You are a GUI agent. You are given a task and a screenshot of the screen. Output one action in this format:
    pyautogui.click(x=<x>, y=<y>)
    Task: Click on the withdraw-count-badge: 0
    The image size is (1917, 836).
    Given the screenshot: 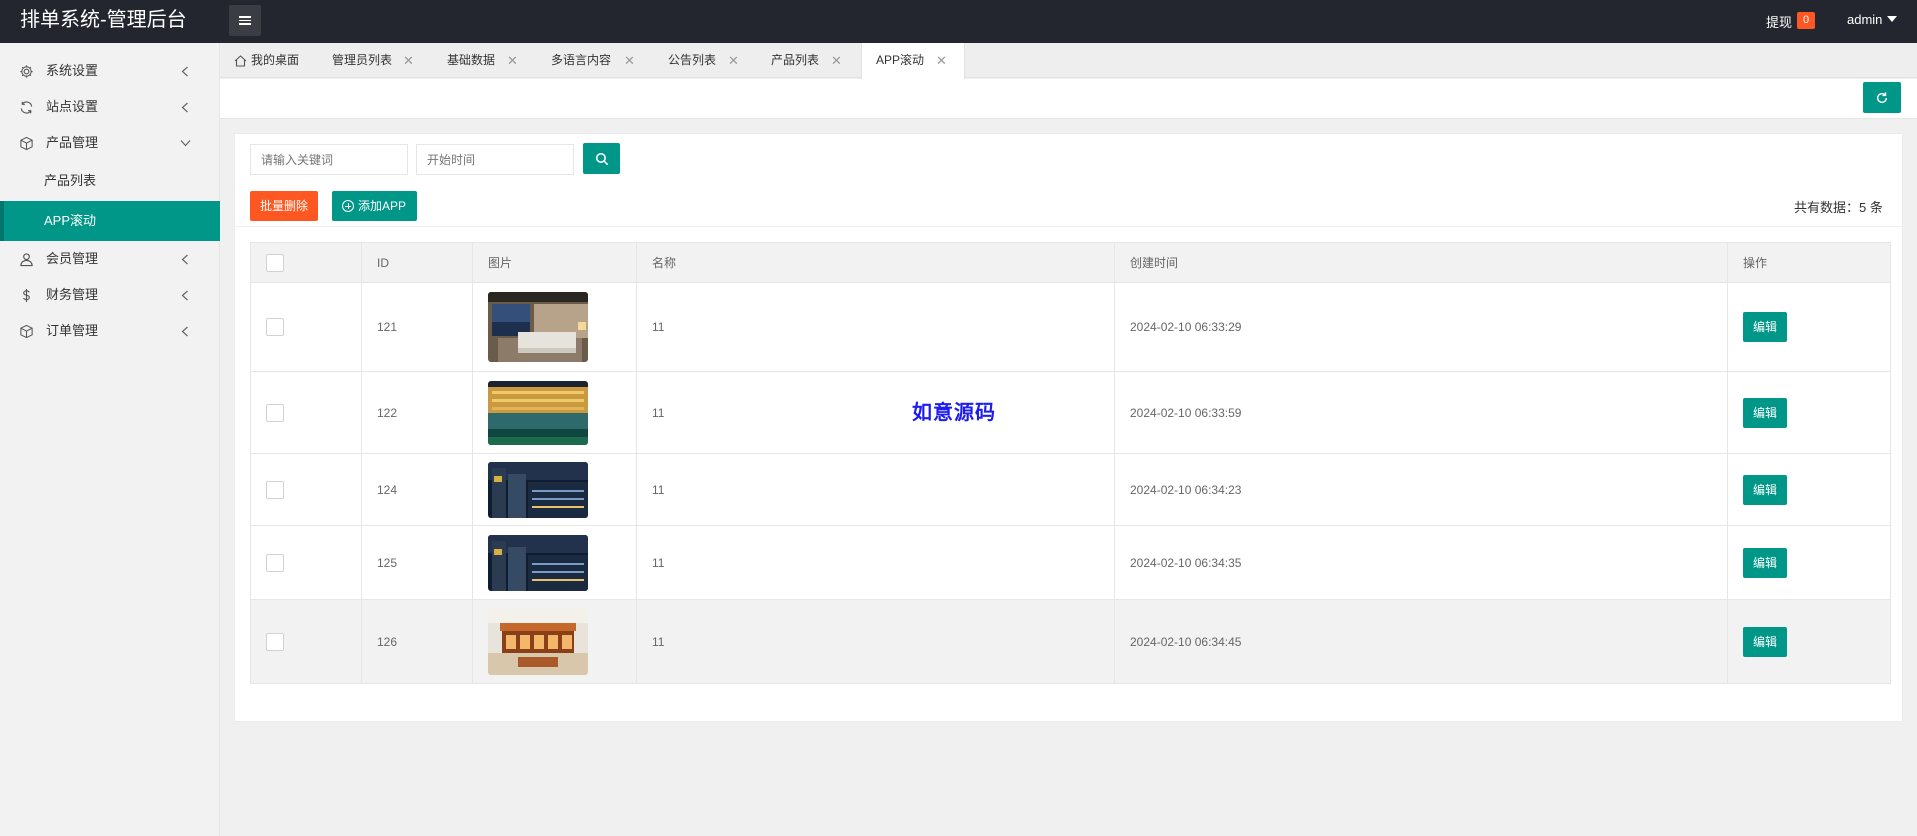 What is the action you would take?
    pyautogui.click(x=1806, y=20)
    